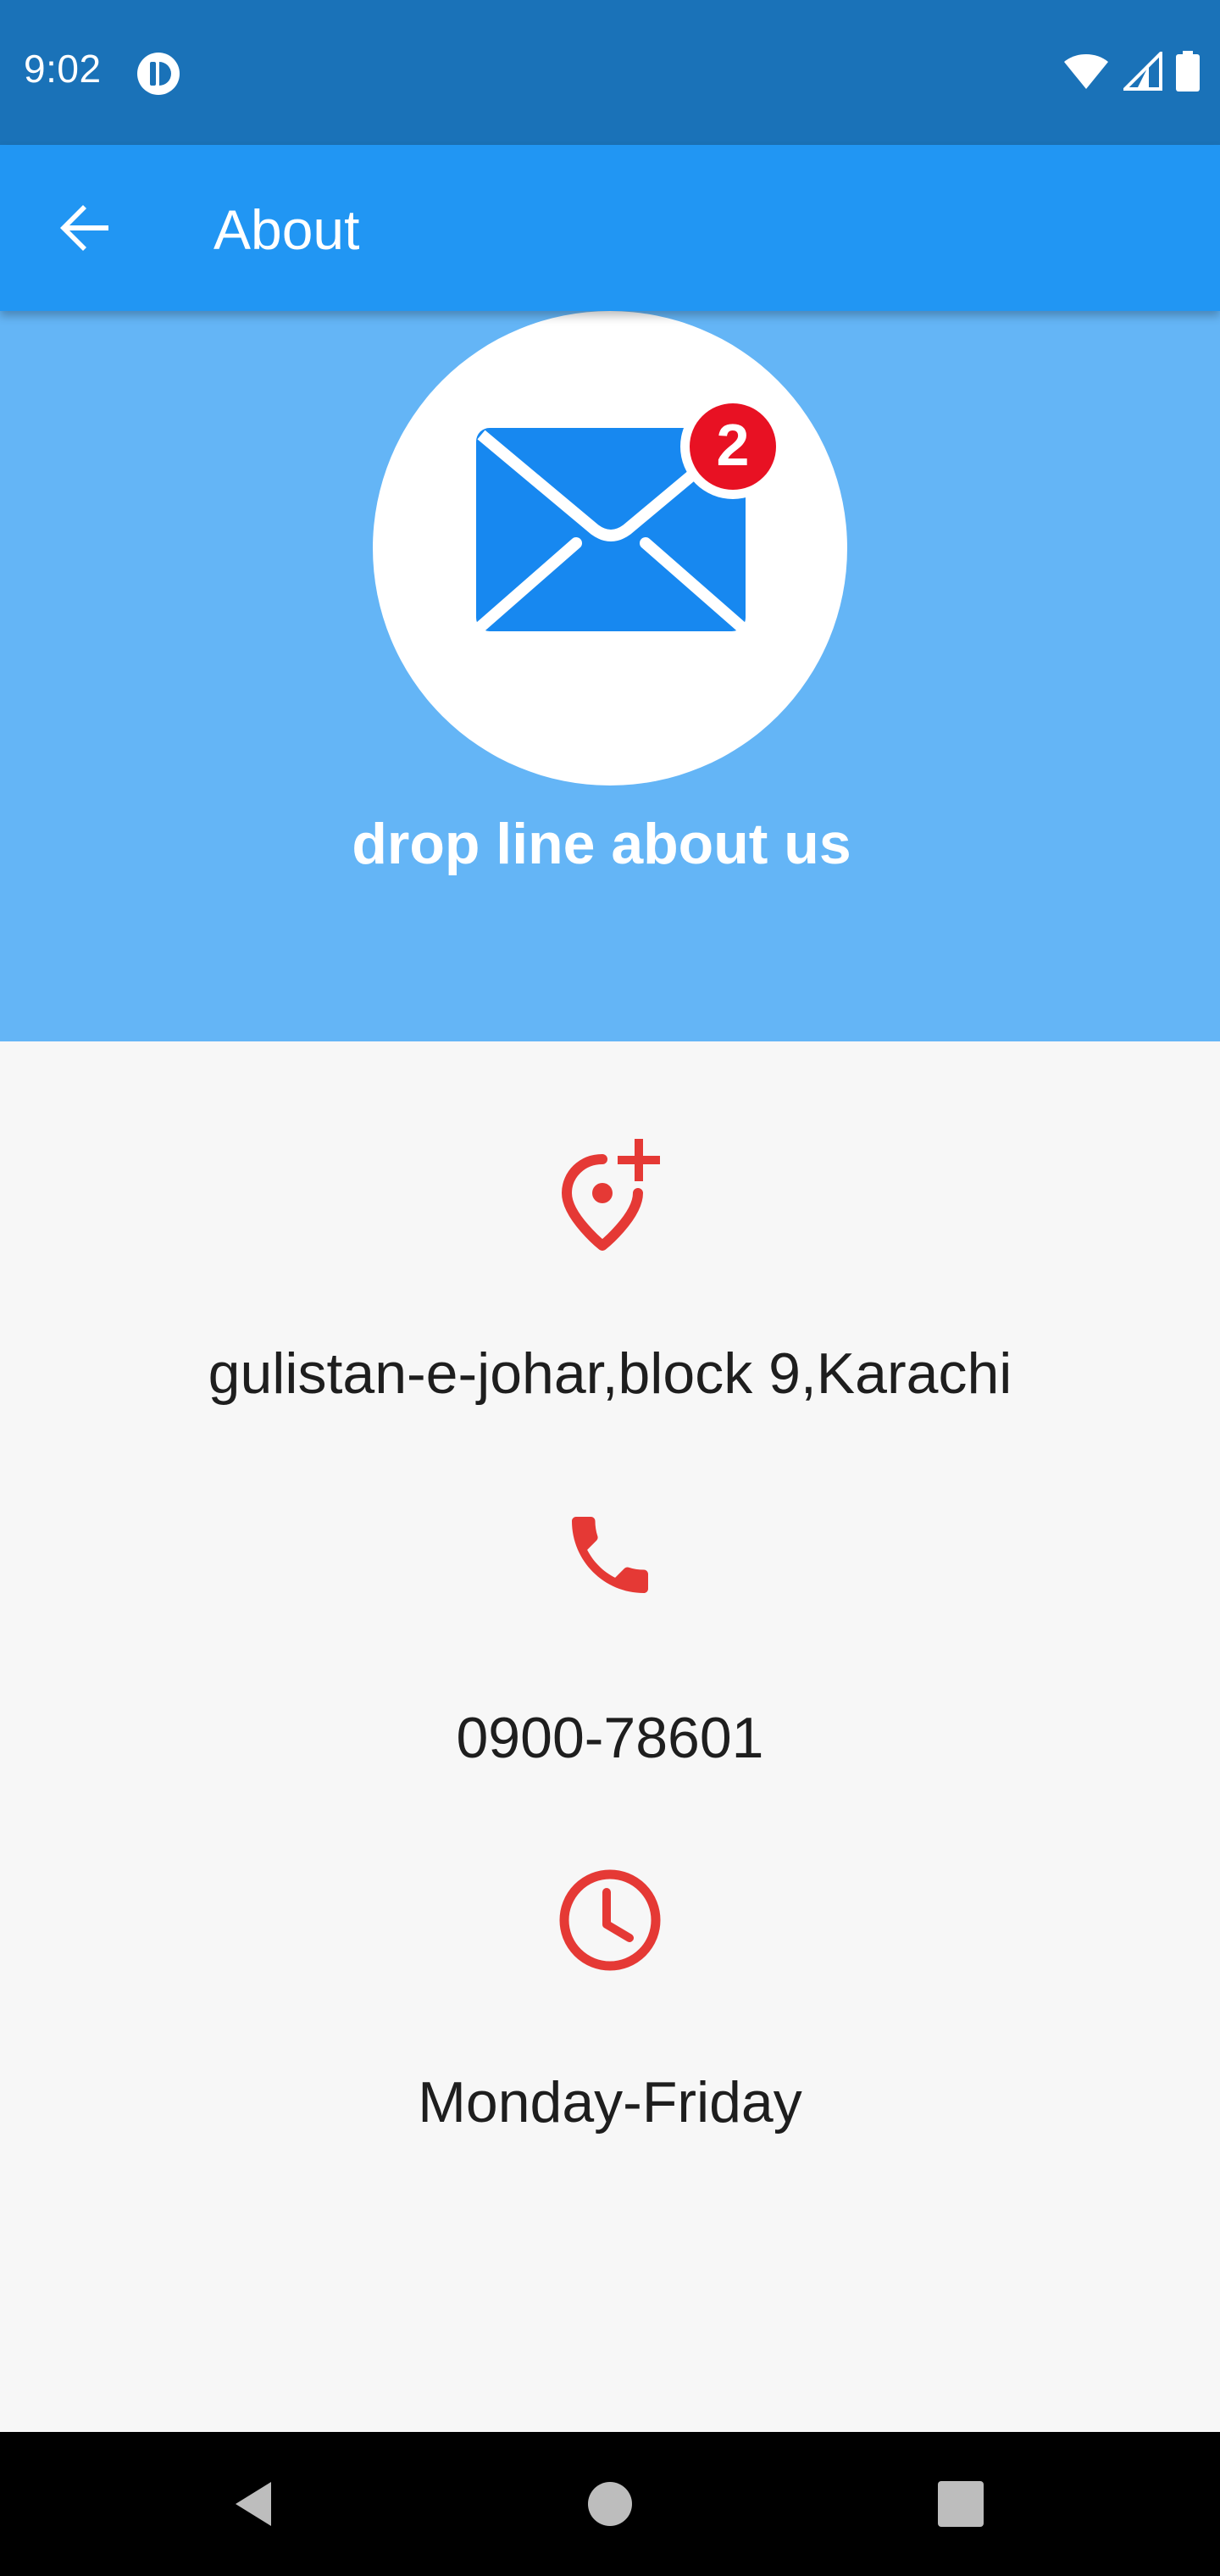 Image resolution: width=1220 pixels, height=2576 pixels. I want to click on wifi-icon, so click(1086, 73).